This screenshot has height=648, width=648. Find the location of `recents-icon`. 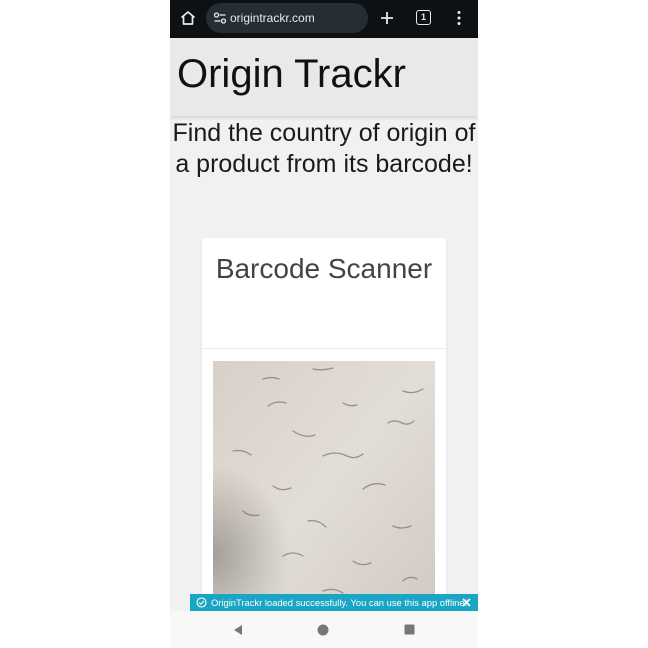

recents-icon is located at coordinates (409, 629).